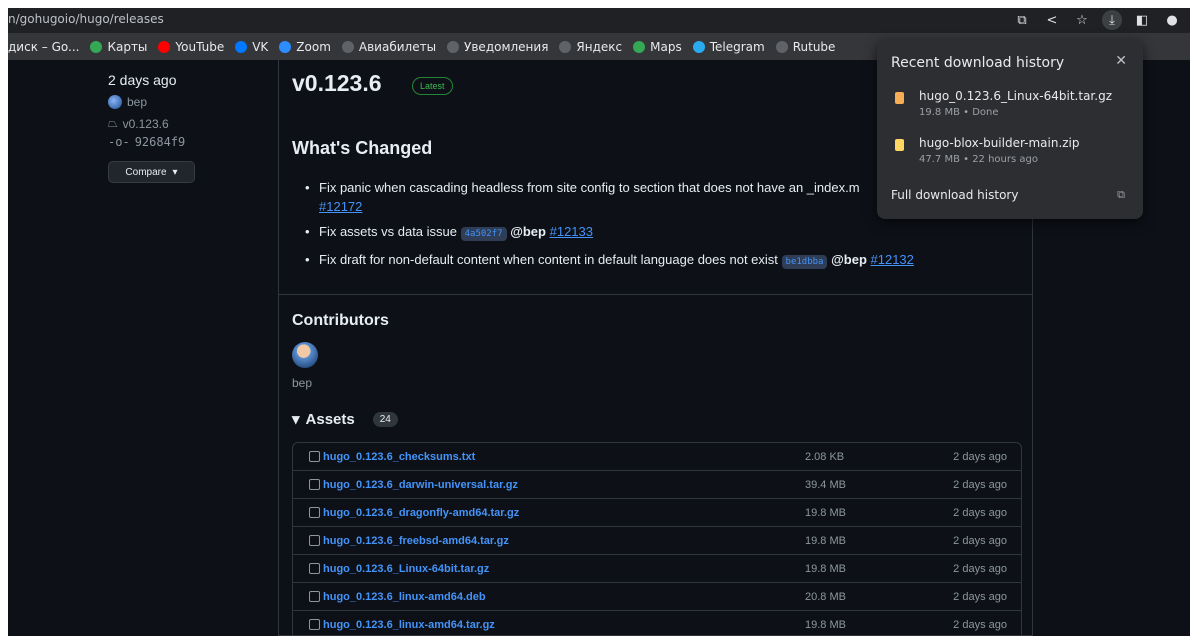 This screenshot has width=1190, height=636. I want to click on contributor-avatar, so click(305, 355).